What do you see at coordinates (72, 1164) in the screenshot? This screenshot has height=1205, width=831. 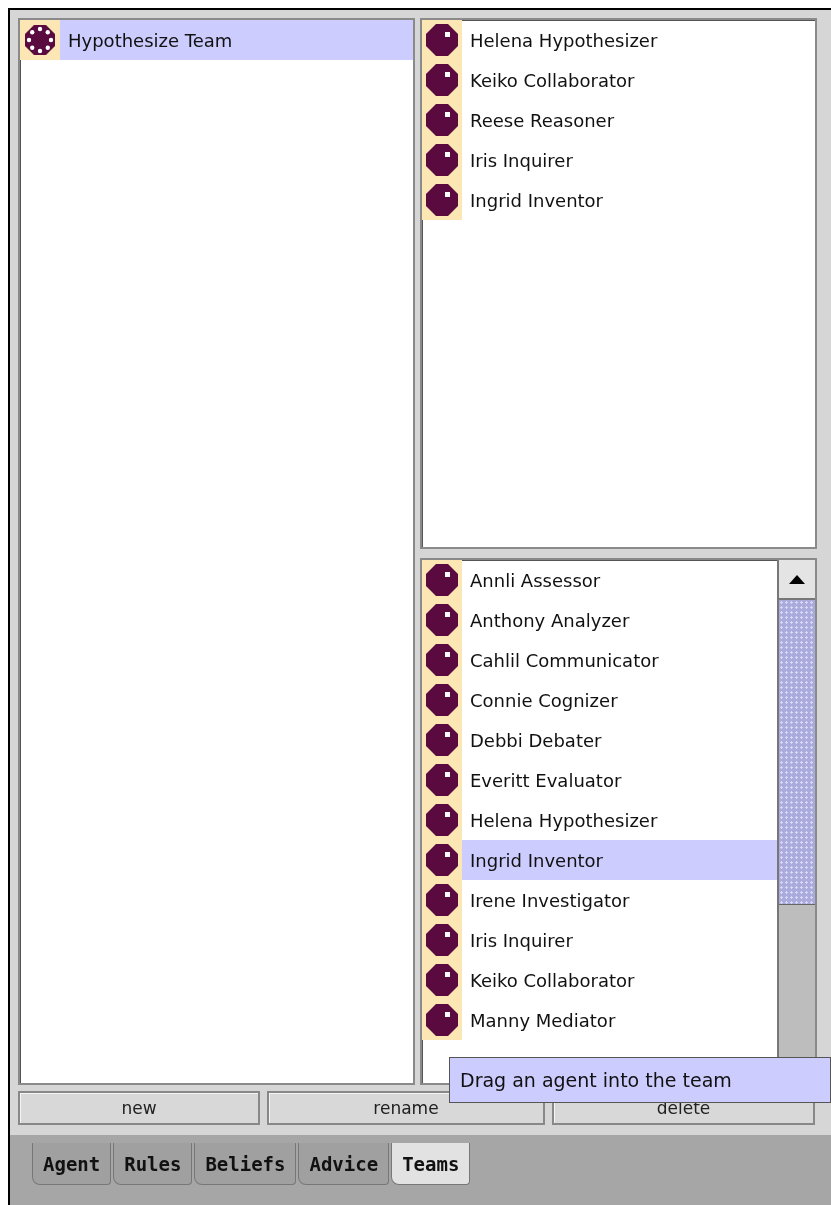 I see `tab: Agent` at bounding box center [72, 1164].